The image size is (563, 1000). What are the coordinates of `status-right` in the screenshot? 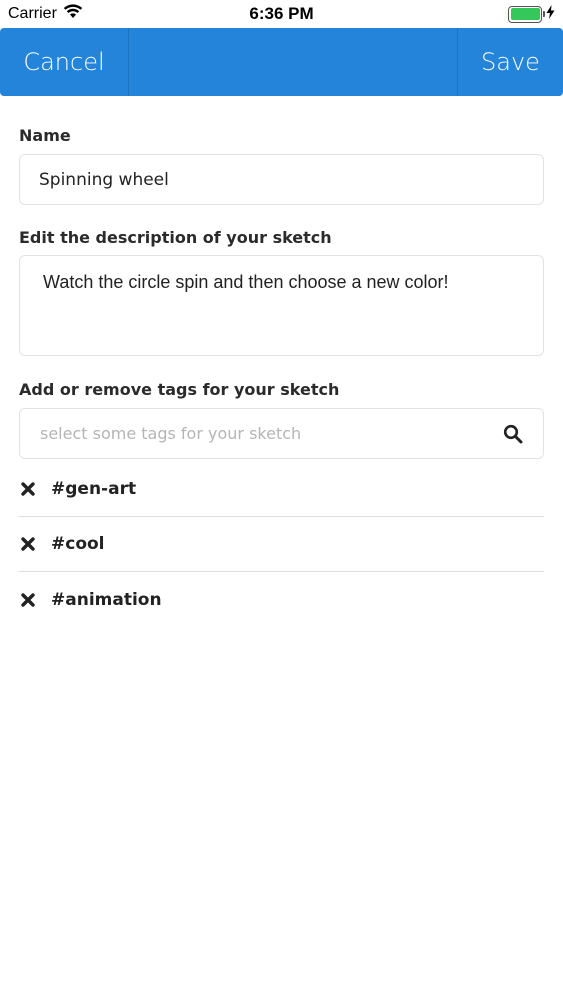 It's located at (531, 14).